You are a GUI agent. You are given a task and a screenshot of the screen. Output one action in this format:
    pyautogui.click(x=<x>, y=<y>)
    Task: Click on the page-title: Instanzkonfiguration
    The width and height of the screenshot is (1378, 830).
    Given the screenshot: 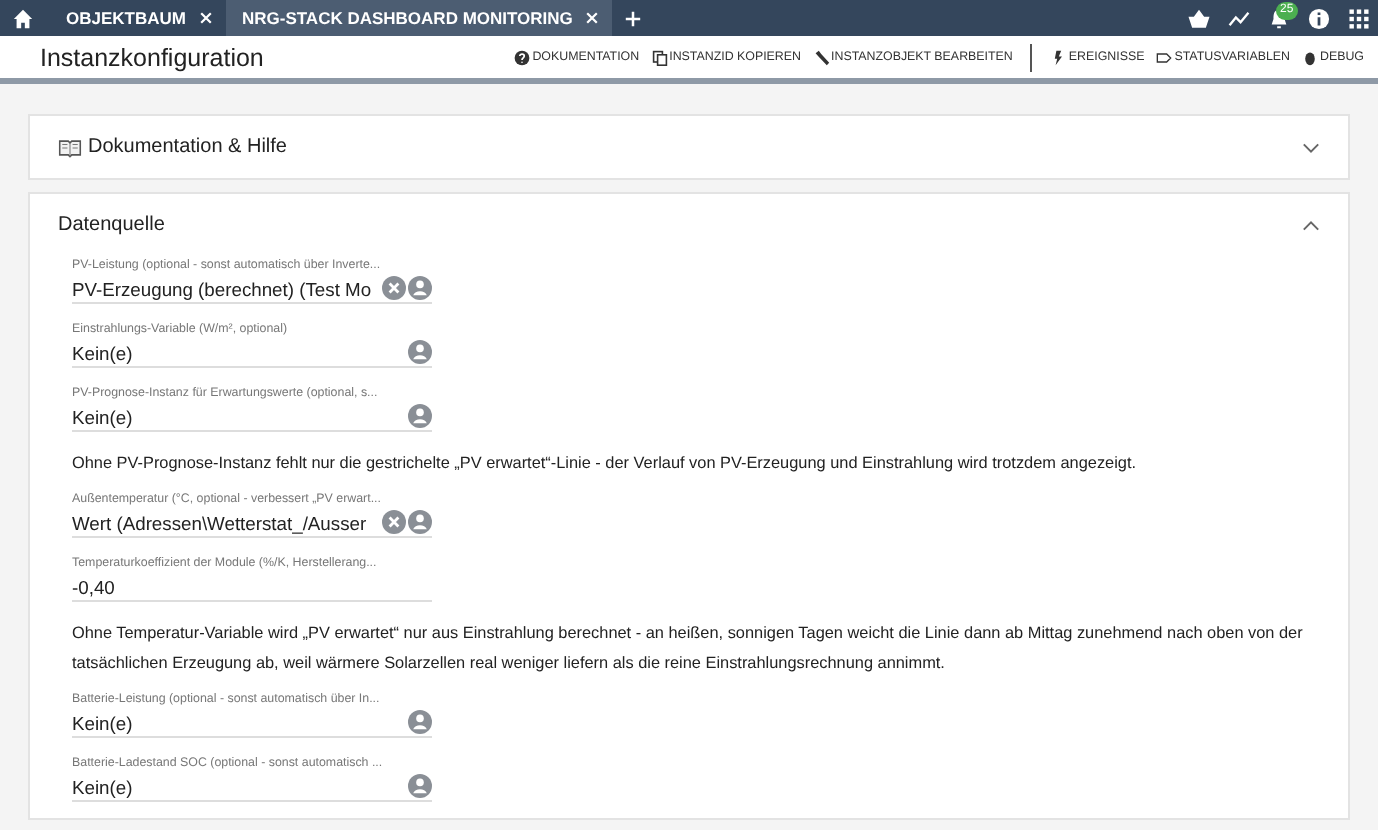 What is the action you would take?
    pyautogui.click(x=152, y=57)
    